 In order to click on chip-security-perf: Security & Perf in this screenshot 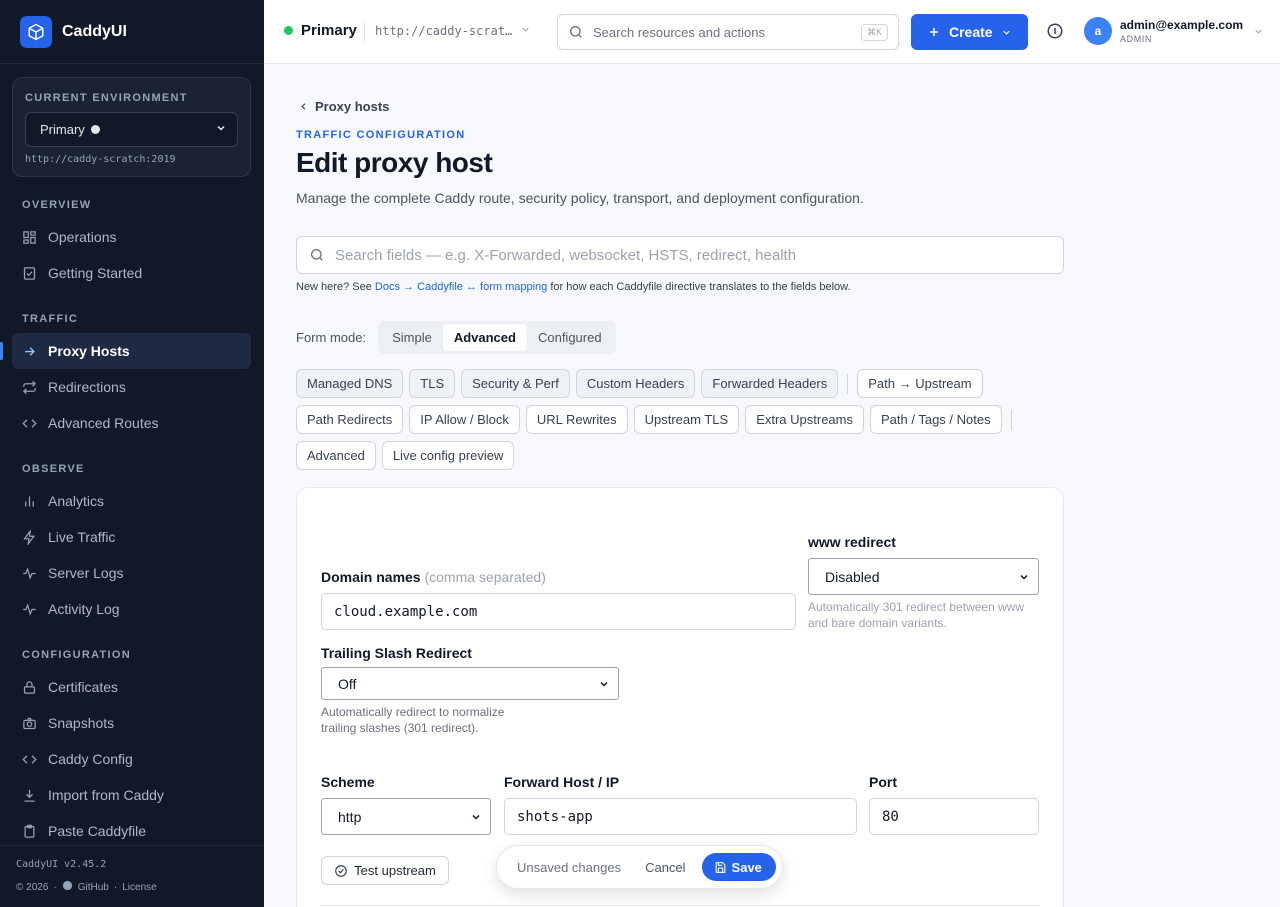, I will do `click(515, 383)`.